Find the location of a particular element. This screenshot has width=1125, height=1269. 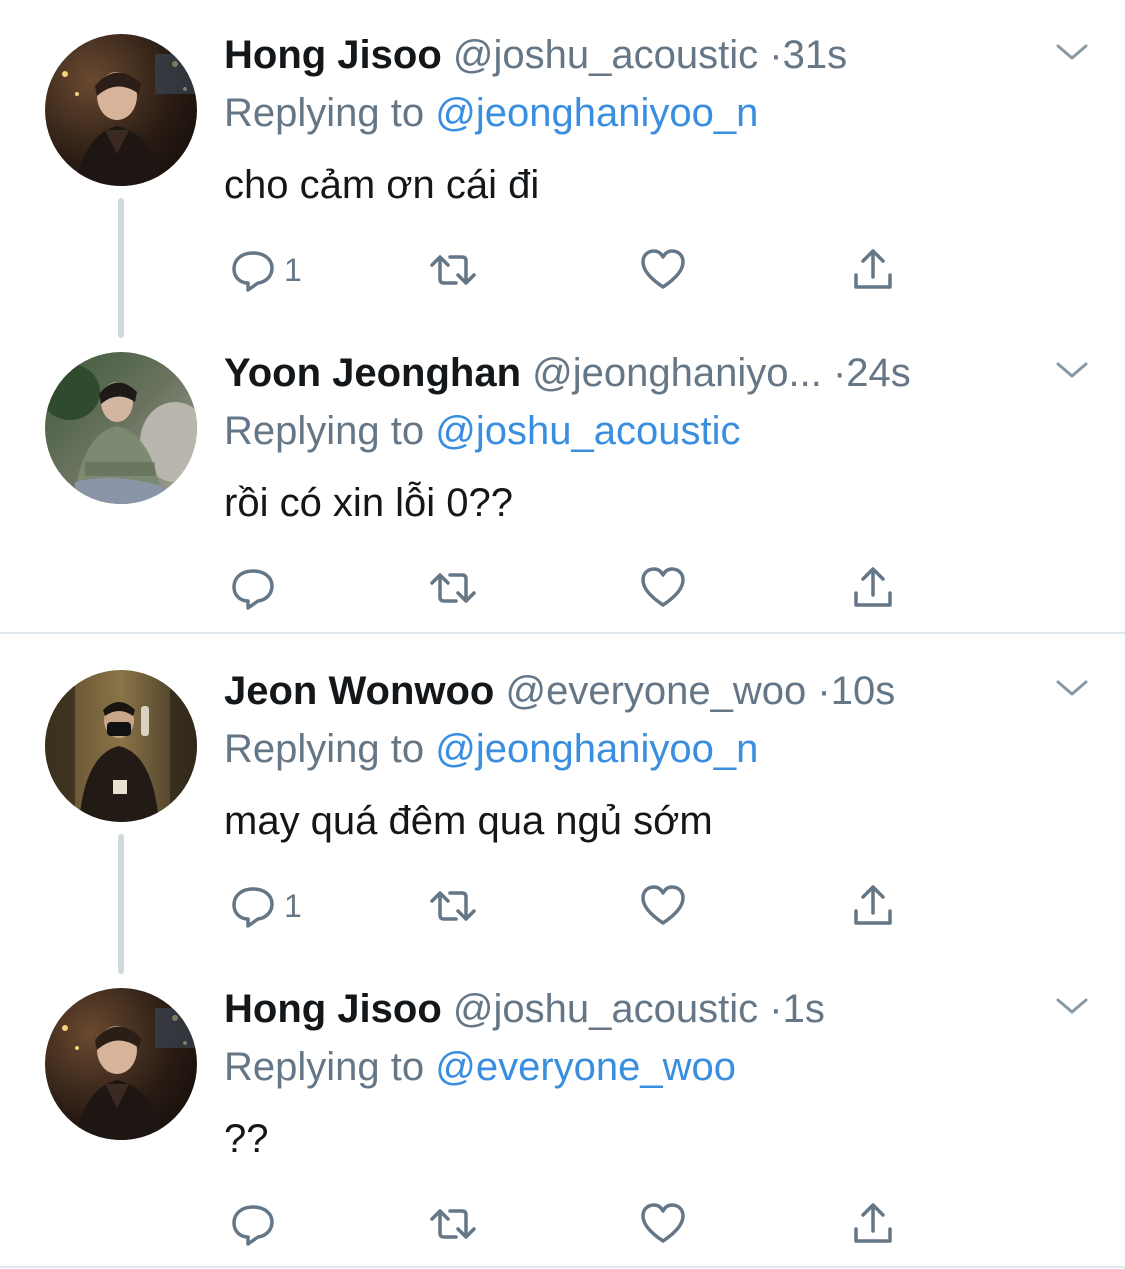

replying-to: Replying to @everyone_woo is located at coordinates (480, 1067).